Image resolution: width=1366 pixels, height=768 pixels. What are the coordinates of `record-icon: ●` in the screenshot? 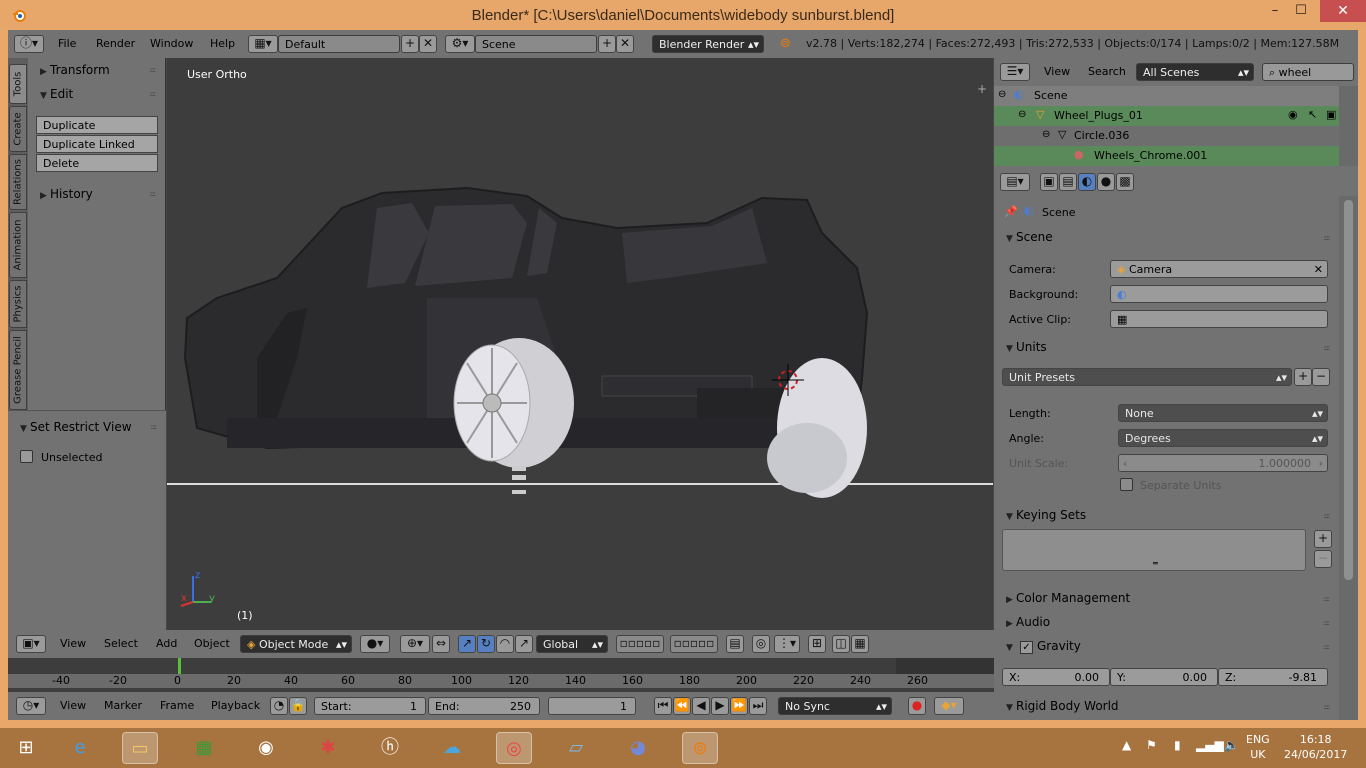 It's located at (917, 706).